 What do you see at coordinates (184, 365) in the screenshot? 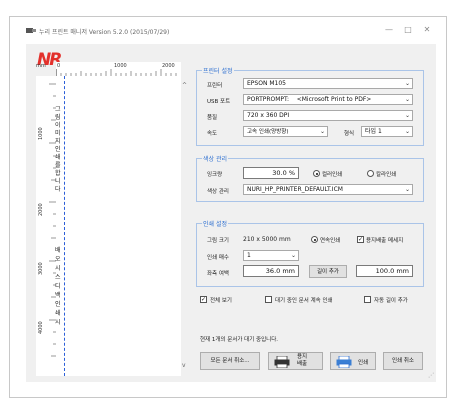
I see `scroll-down-icon: v` at bounding box center [184, 365].